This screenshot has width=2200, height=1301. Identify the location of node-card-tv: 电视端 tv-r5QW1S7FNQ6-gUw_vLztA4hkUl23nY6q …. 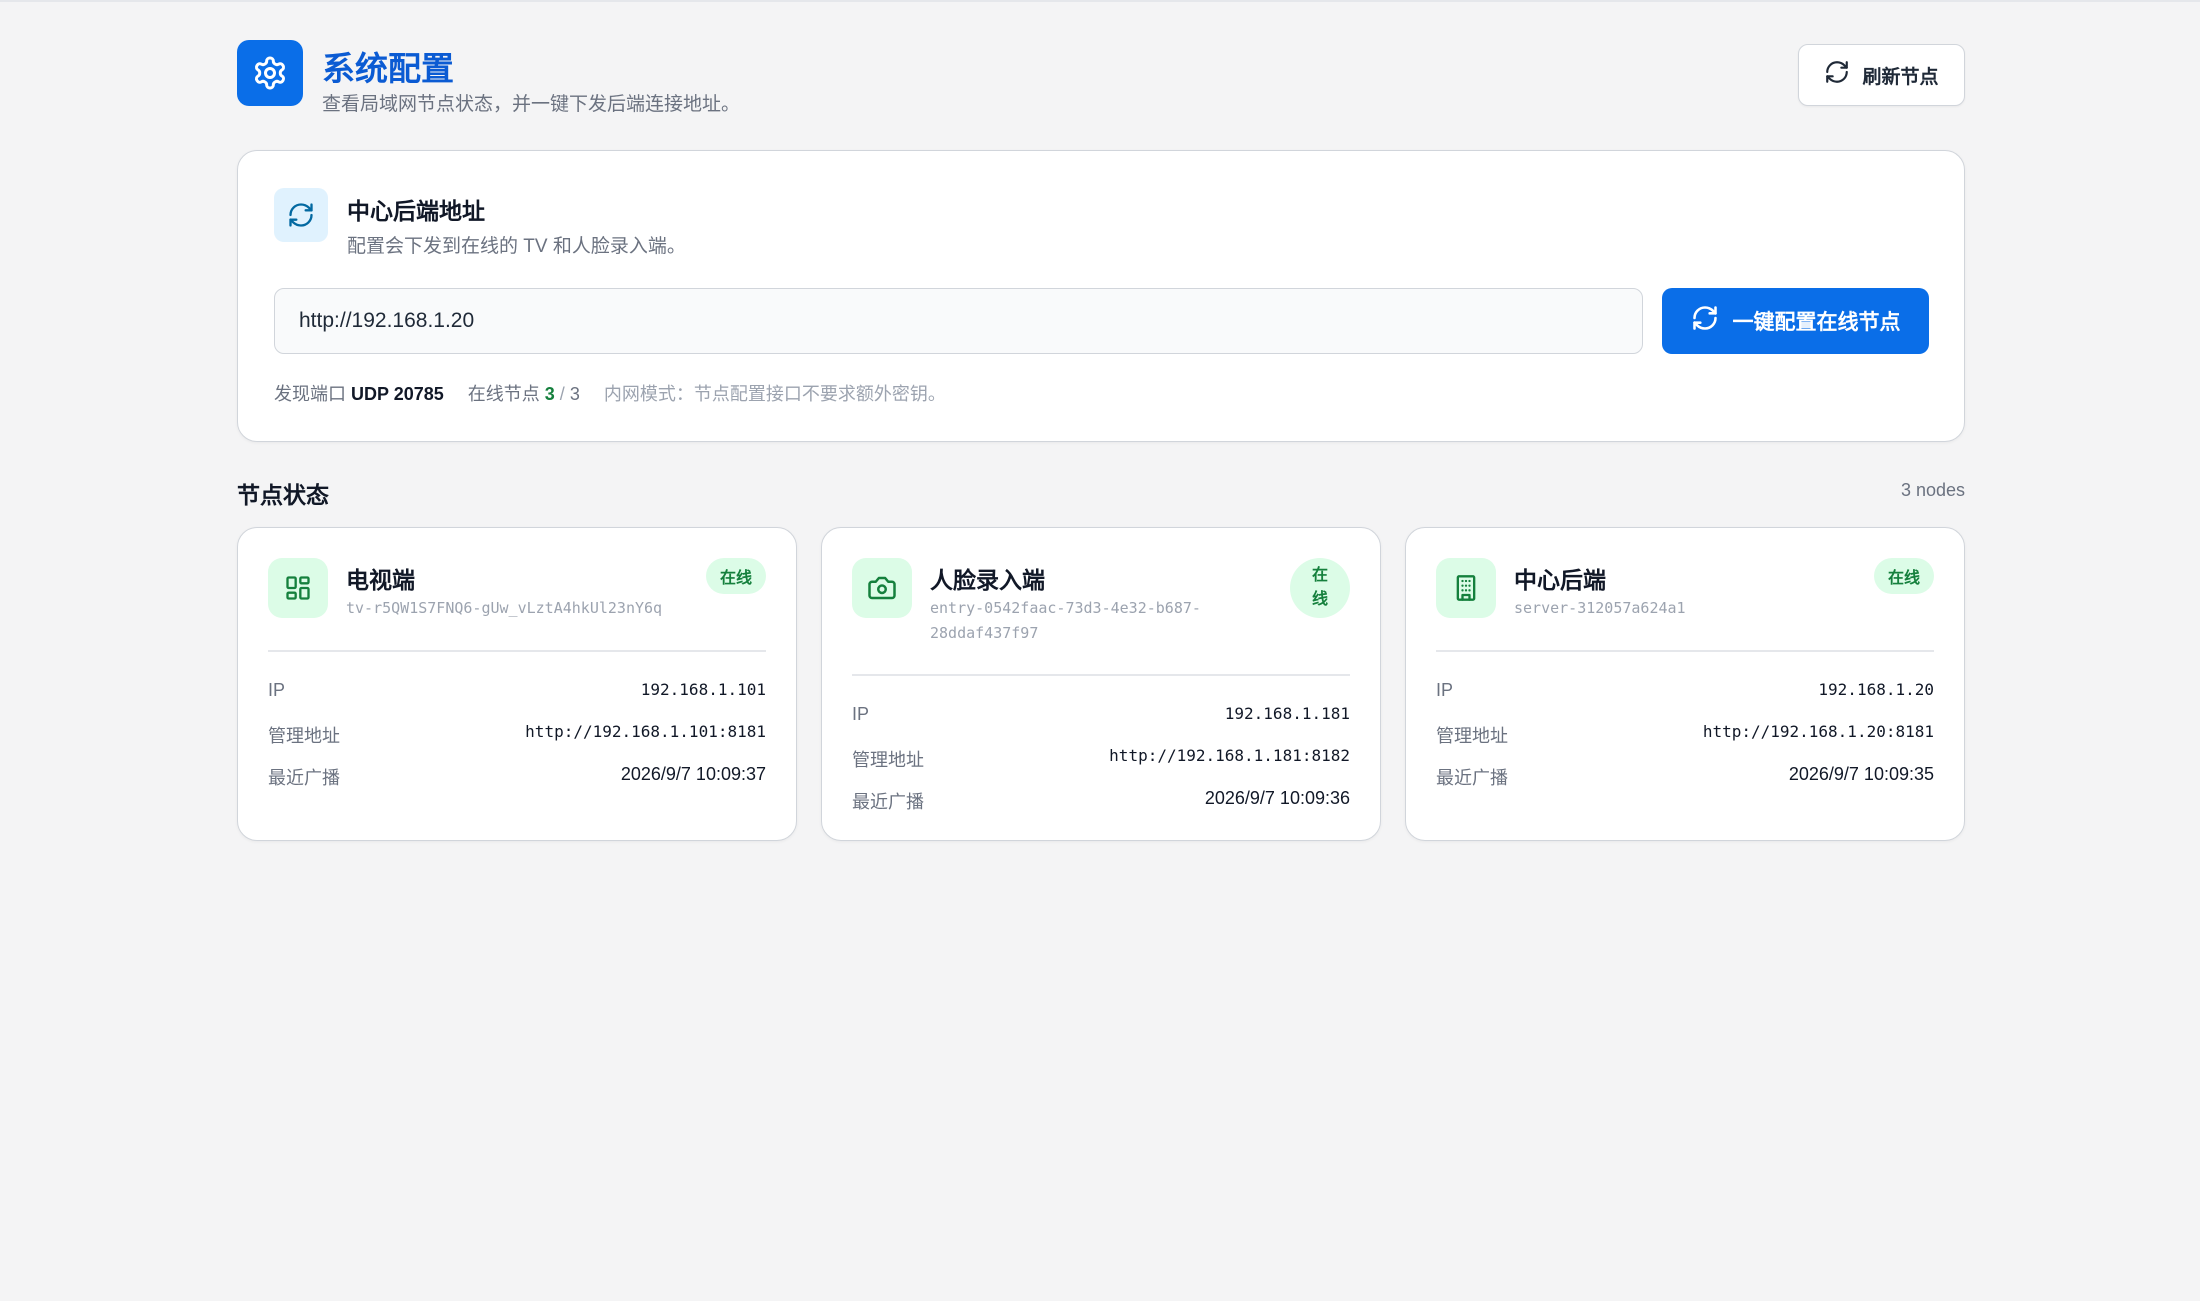
(517, 684).